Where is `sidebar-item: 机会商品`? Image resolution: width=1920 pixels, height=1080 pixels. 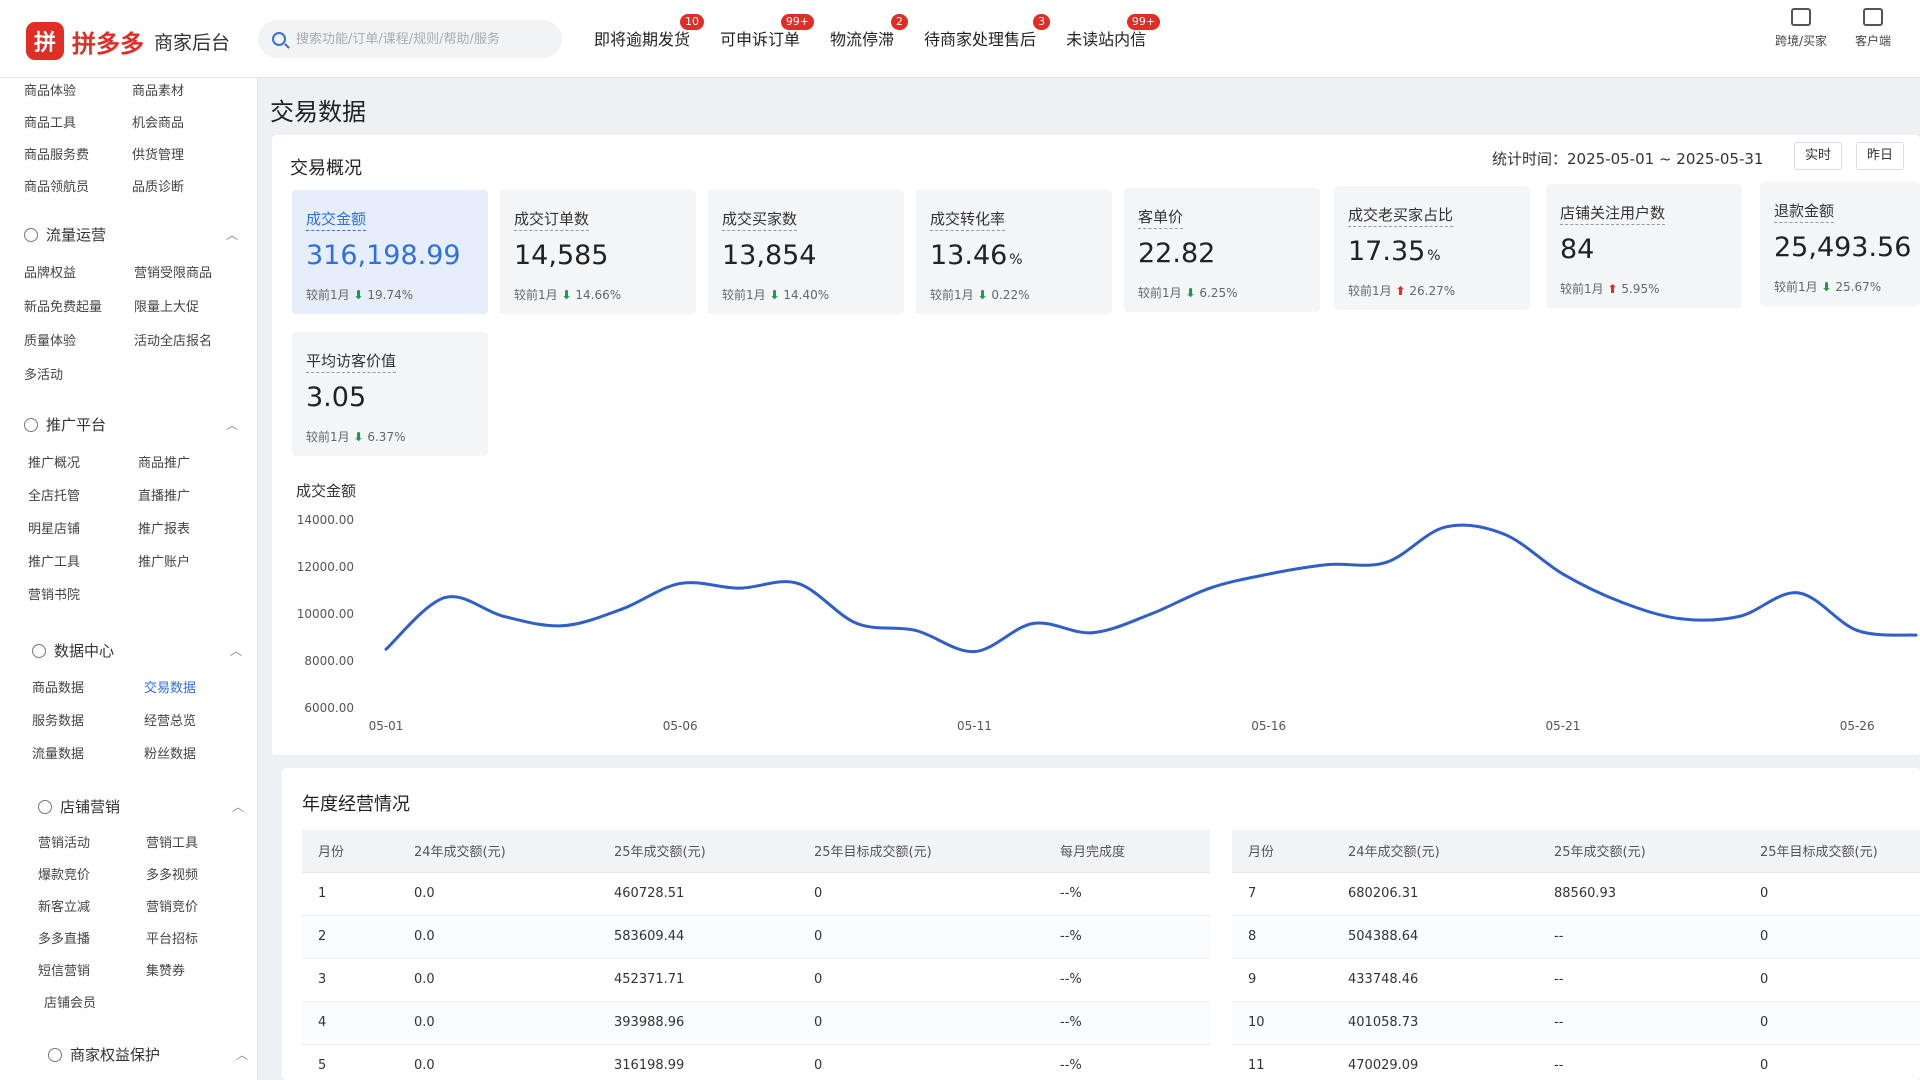
sidebar-item: 机会商品 is located at coordinates (158, 121).